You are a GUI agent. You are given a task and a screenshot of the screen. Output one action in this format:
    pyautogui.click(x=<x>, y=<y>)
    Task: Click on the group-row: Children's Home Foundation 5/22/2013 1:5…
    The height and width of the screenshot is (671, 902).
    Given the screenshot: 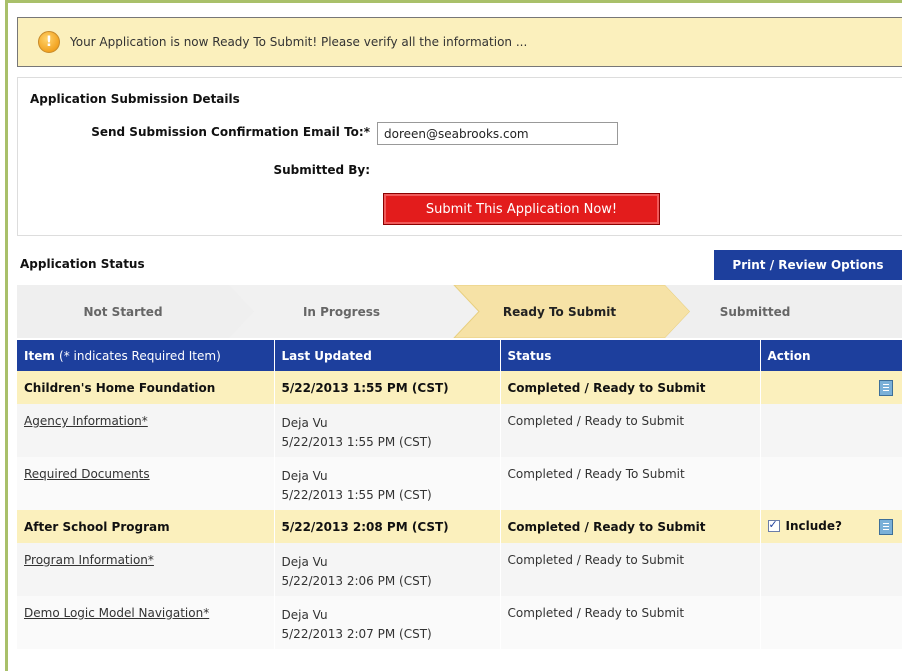 What is the action you would take?
    pyautogui.click(x=459, y=387)
    